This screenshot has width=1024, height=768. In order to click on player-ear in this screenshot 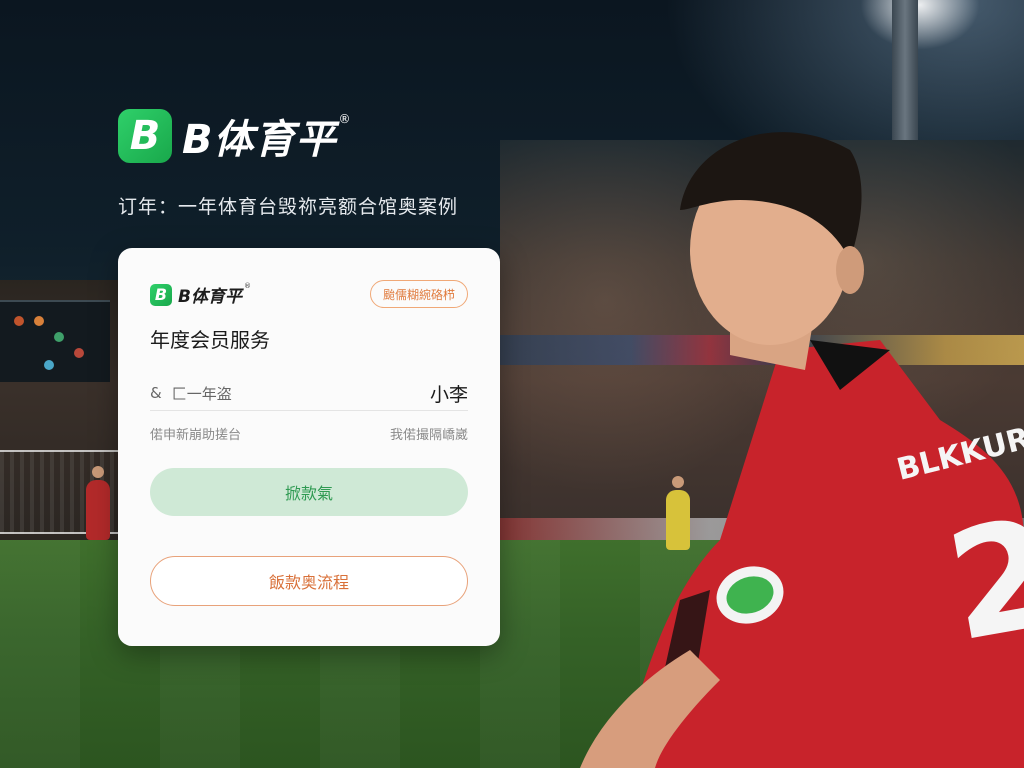, I will do `click(850, 270)`.